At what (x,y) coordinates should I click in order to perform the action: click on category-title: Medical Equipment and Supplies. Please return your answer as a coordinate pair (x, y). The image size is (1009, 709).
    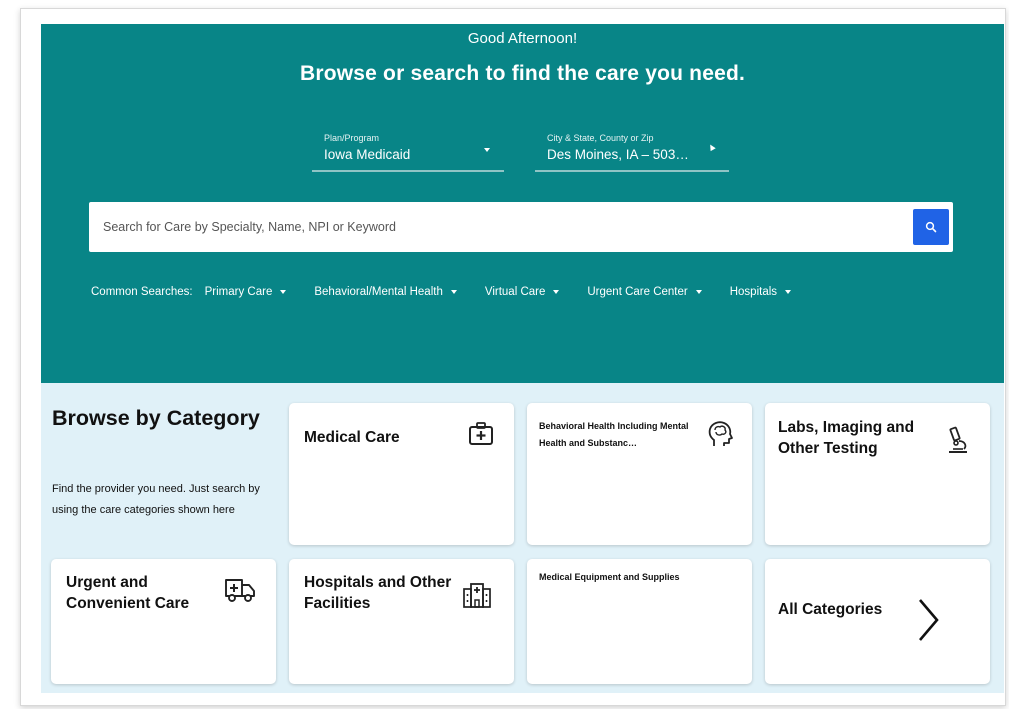
    Looking at the image, I should click on (609, 577).